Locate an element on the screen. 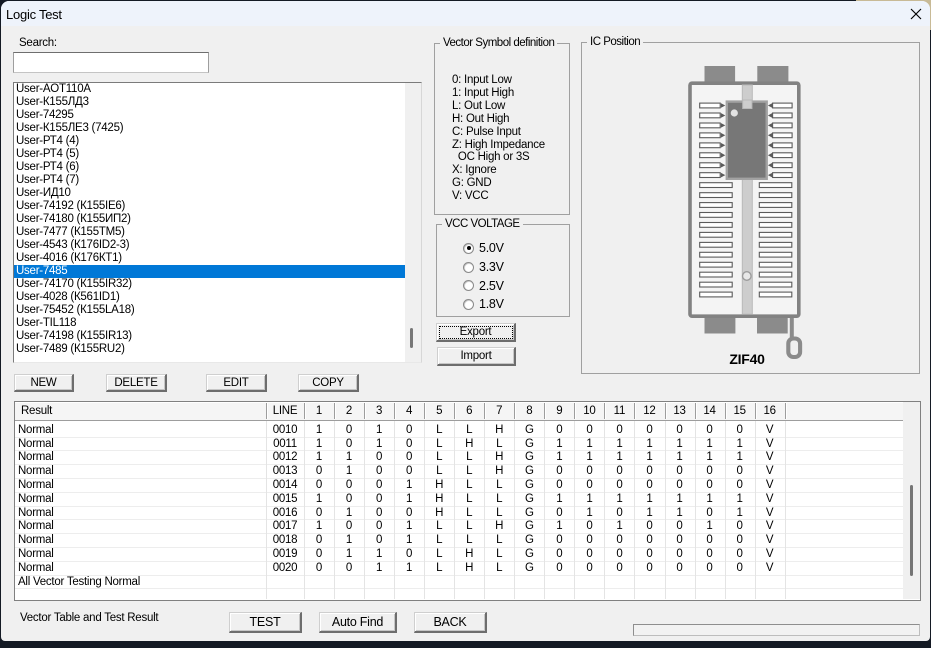 The height and width of the screenshot is (648, 931). svg-text: ZIF40 is located at coordinates (747, 359).